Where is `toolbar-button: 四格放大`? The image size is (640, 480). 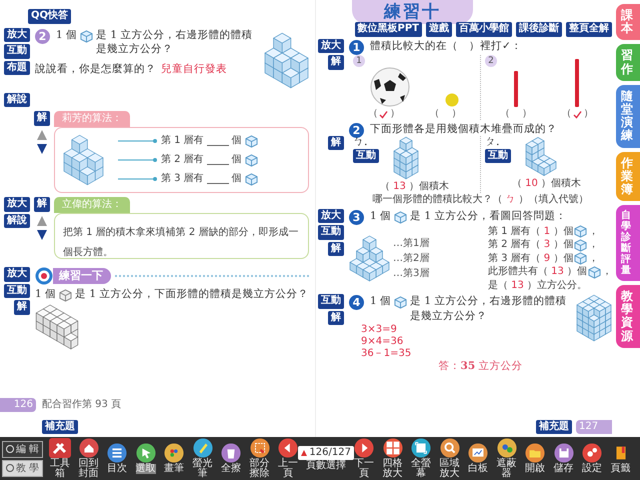
toolbar-button: 四格放大 is located at coordinates (392, 458).